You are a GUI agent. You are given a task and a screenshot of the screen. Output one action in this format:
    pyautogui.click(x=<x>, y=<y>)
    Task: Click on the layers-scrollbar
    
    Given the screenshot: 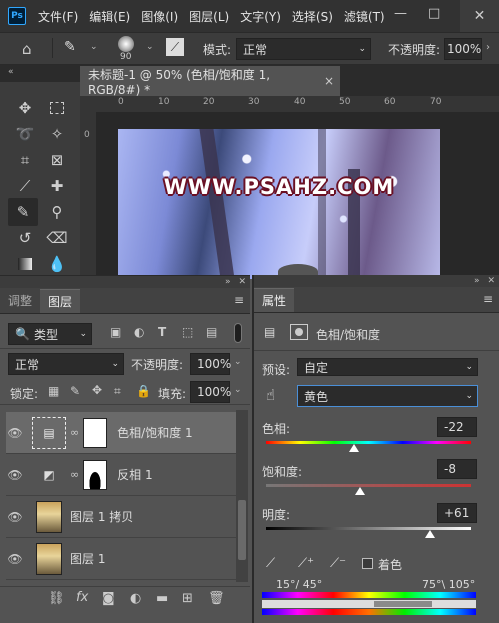 What is the action you would take?
    pyautogui.click(x=242, y=496)
    